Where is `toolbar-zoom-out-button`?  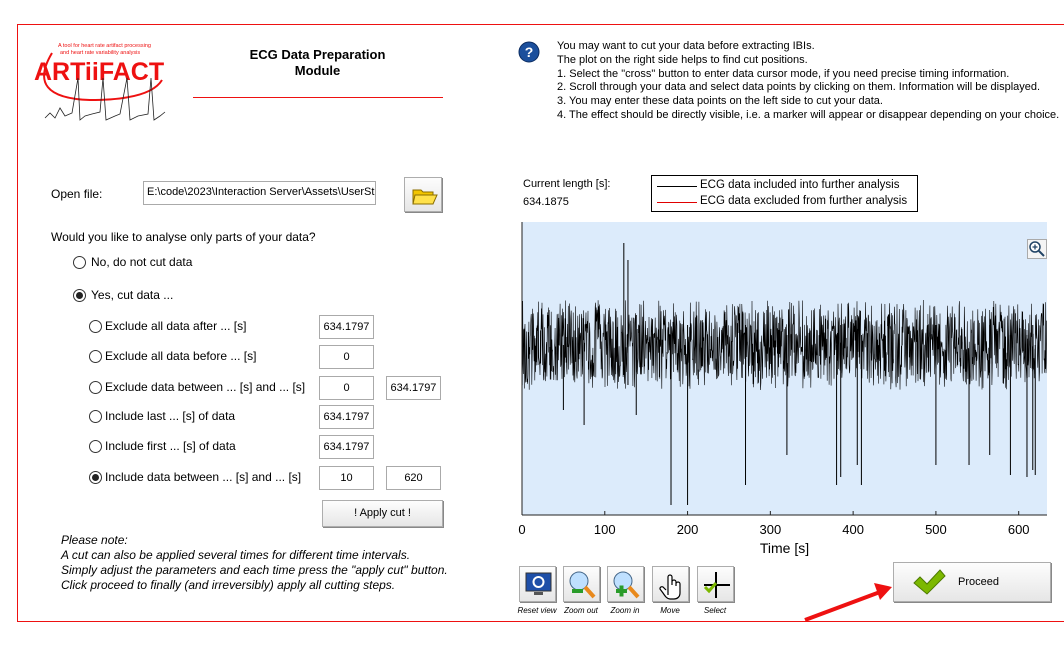
toolbar-zoom-out-button is located at coordinates (581, 584).